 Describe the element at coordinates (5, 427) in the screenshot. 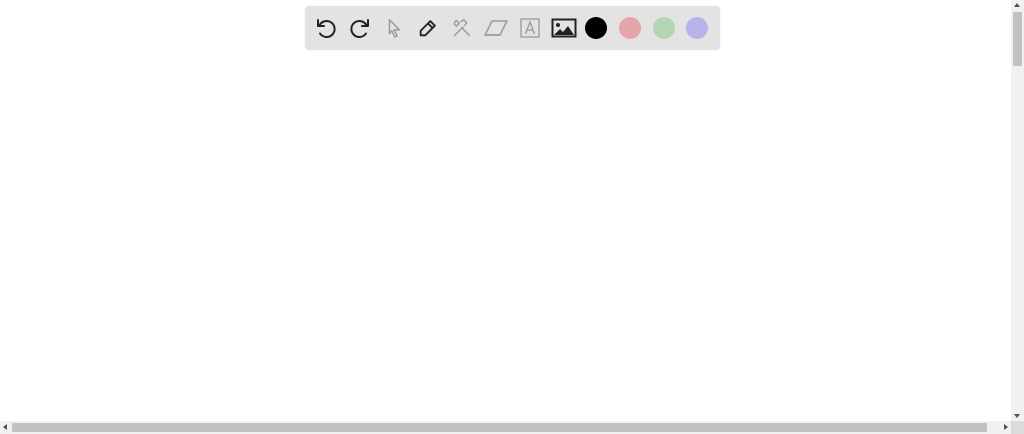

I see `scroll-left-arrow-icon` at that location.